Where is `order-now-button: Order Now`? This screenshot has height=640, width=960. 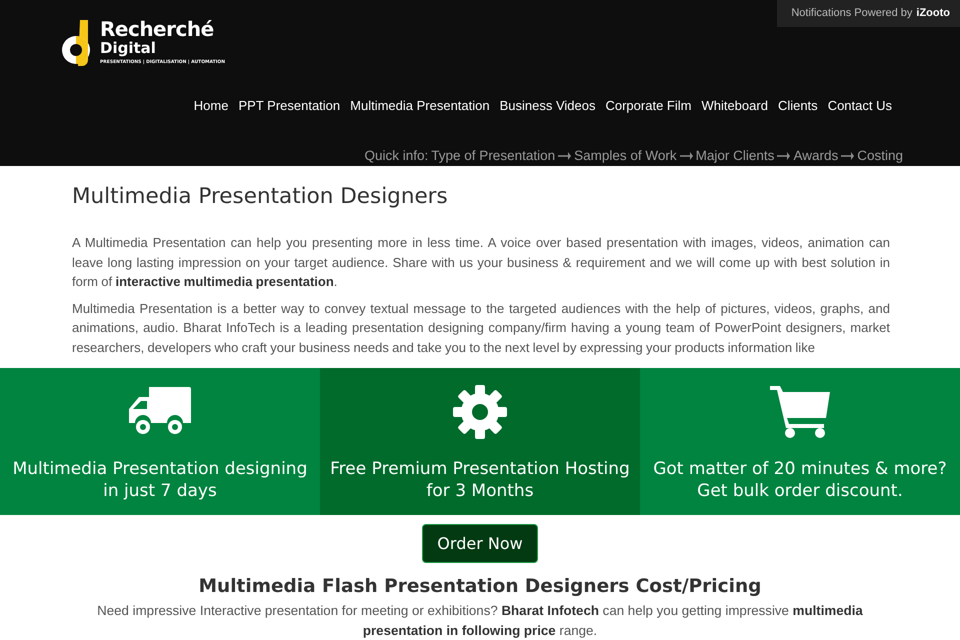 order-now-button: Order Now is located at coordinates (480, 543).